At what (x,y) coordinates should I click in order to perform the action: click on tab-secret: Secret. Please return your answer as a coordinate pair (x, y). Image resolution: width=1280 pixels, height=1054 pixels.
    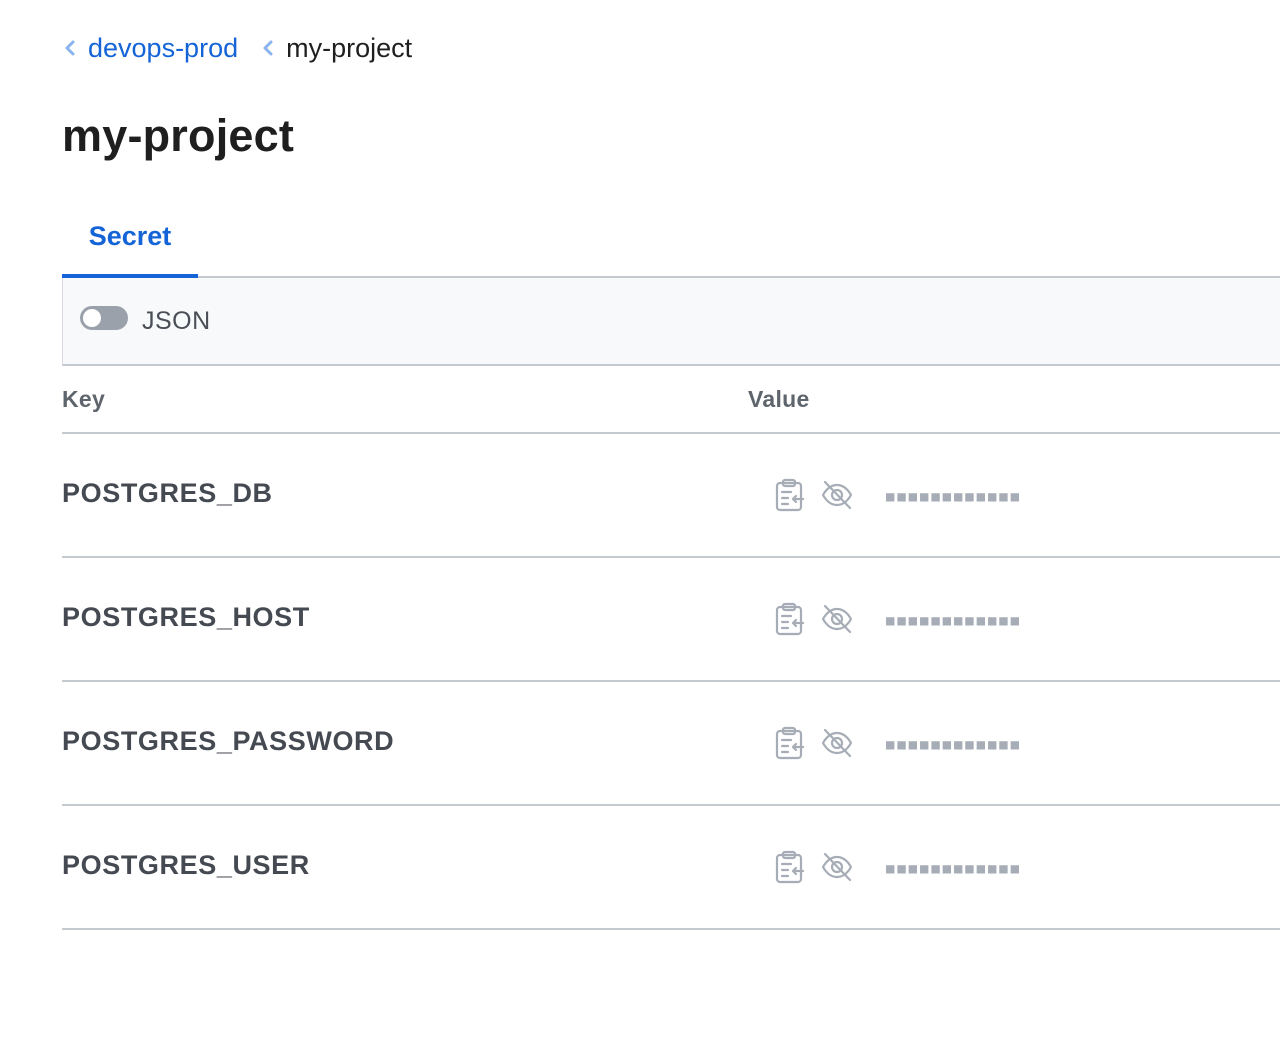
    Looking at the image, I should click on (130, 236).